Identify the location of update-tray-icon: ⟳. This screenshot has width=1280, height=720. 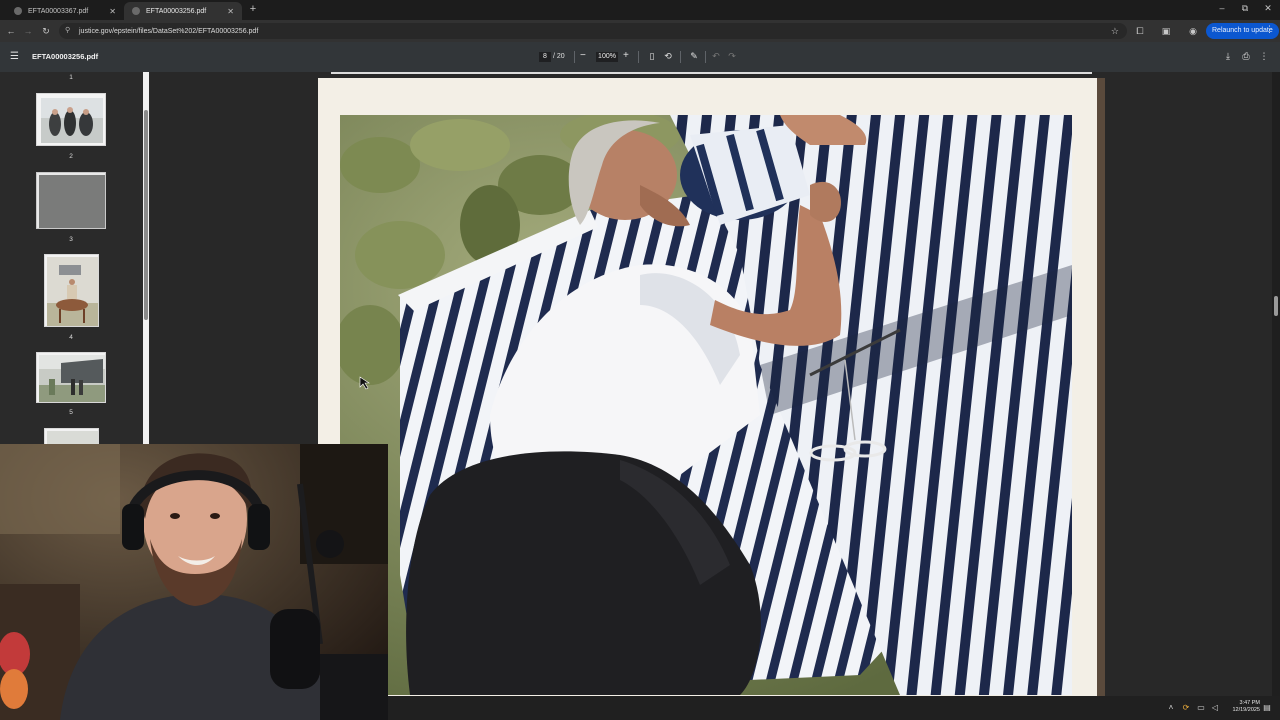
(1186, 707).